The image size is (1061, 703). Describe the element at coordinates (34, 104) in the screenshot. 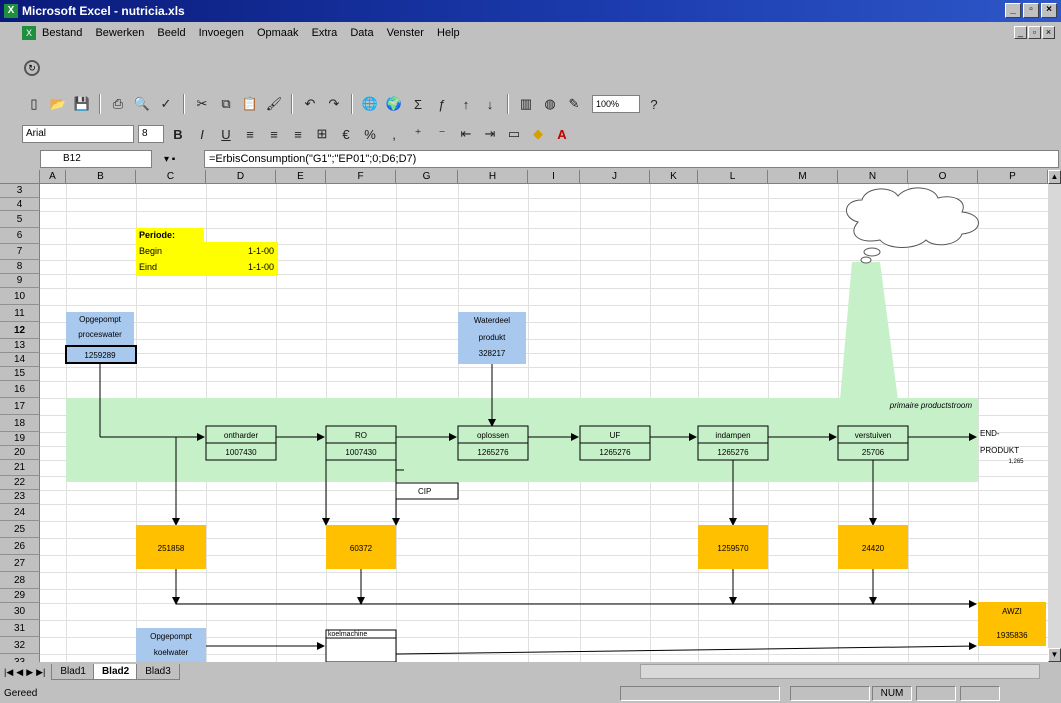

I see `new-icon: ▯` at that location.